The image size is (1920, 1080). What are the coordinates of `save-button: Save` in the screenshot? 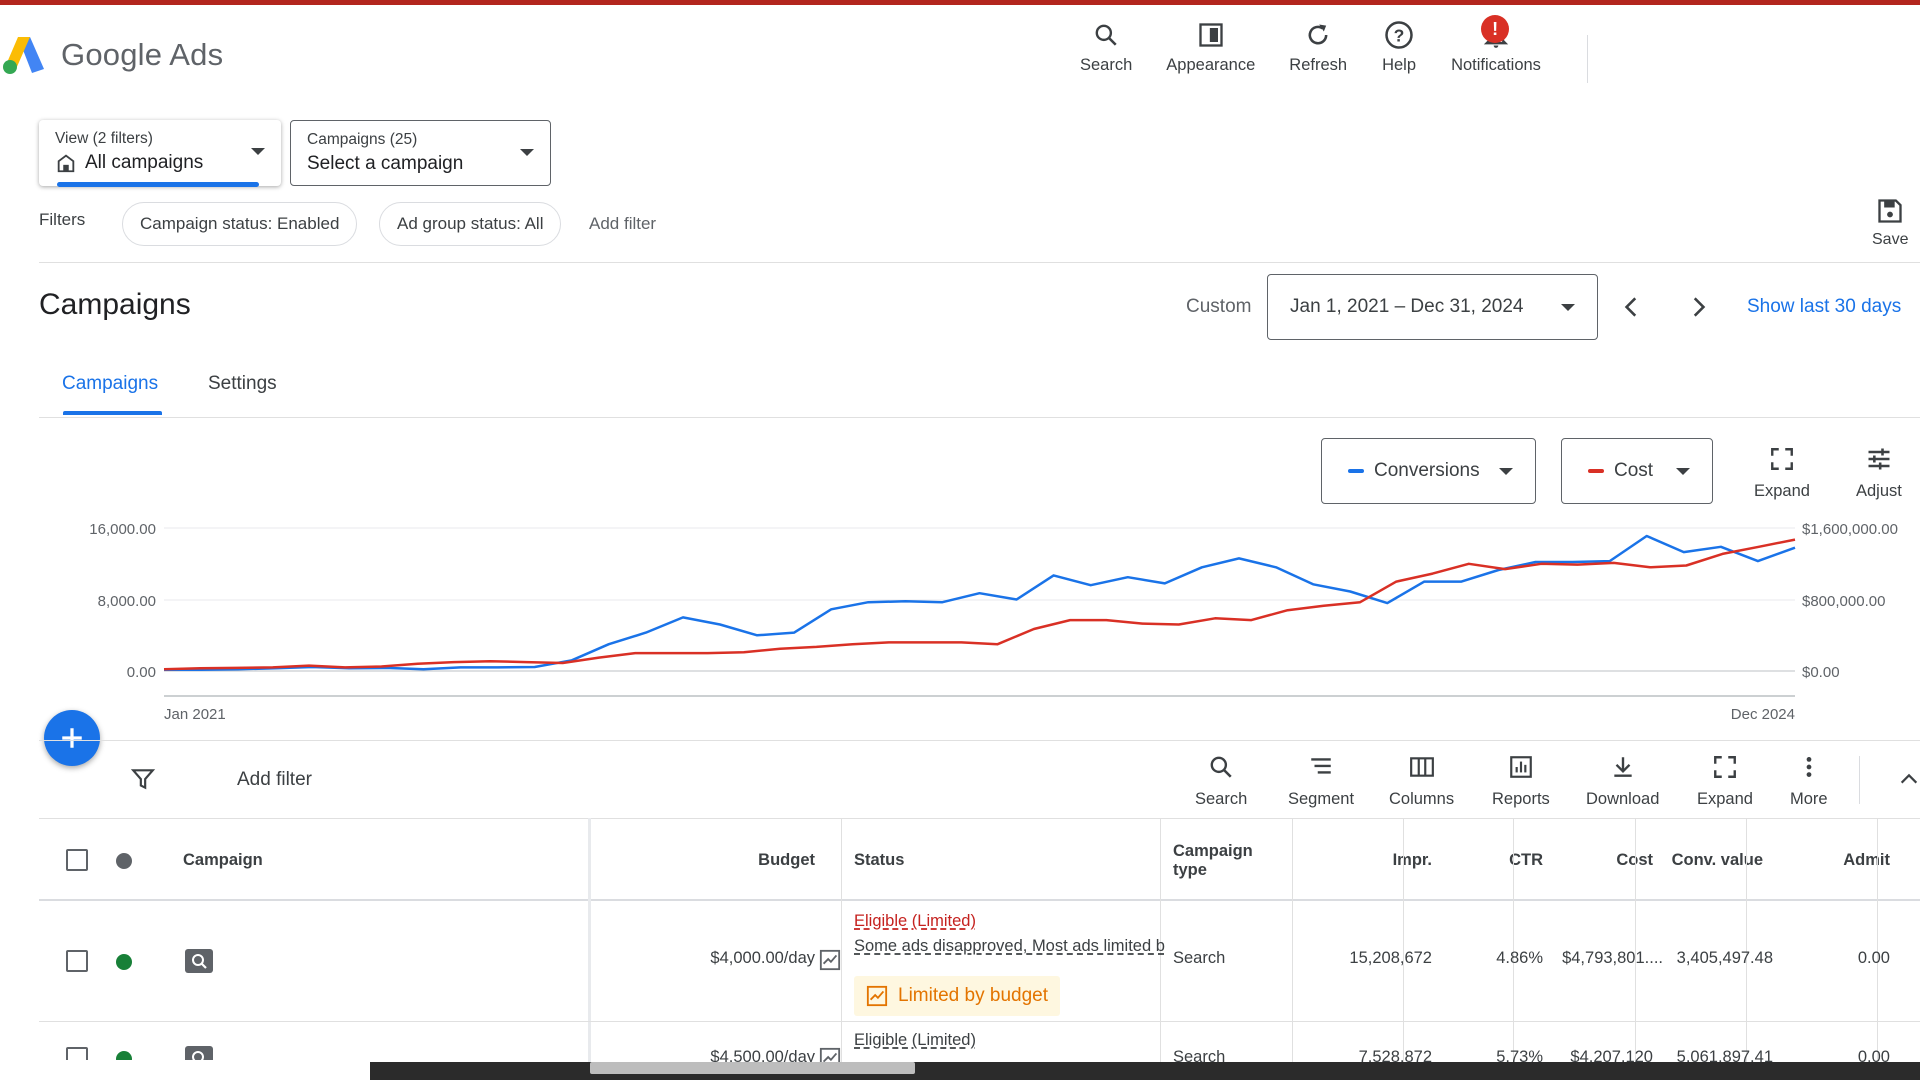 It's located at (1890, 223).